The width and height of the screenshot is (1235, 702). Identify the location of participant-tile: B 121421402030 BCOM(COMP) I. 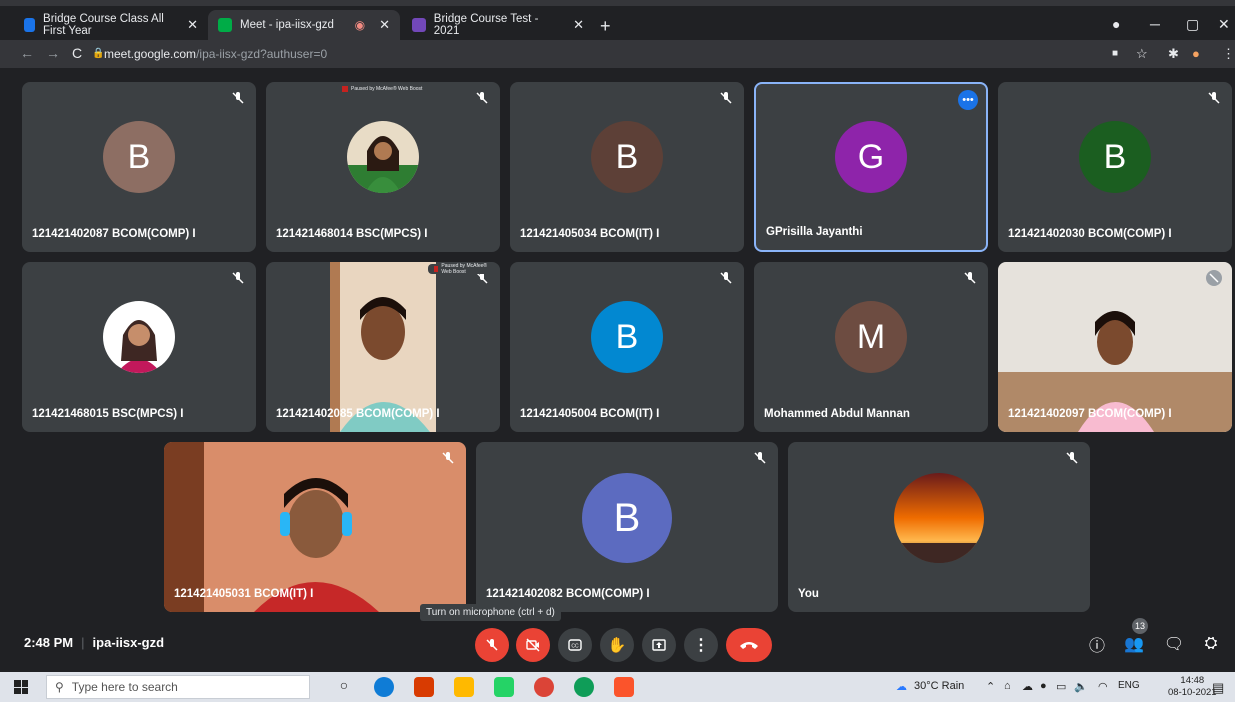
(1115, 167).